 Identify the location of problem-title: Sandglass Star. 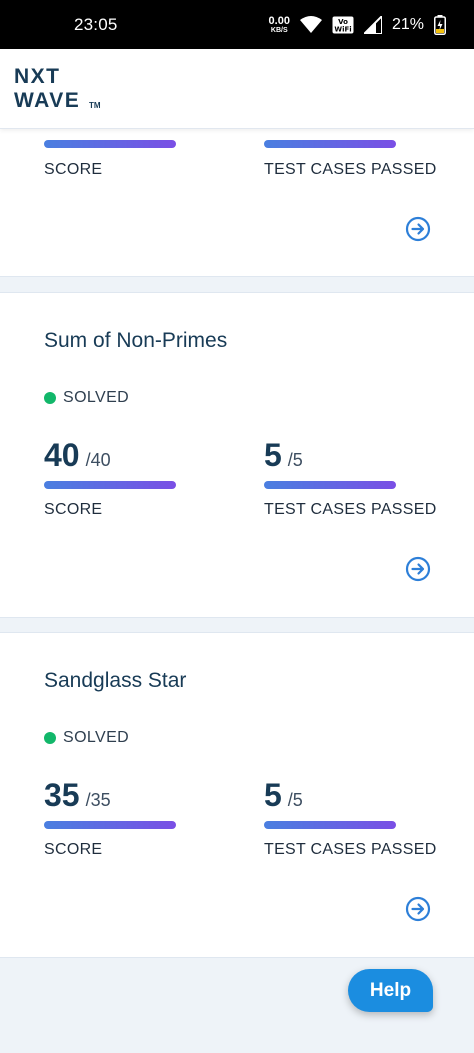
(115, 681).